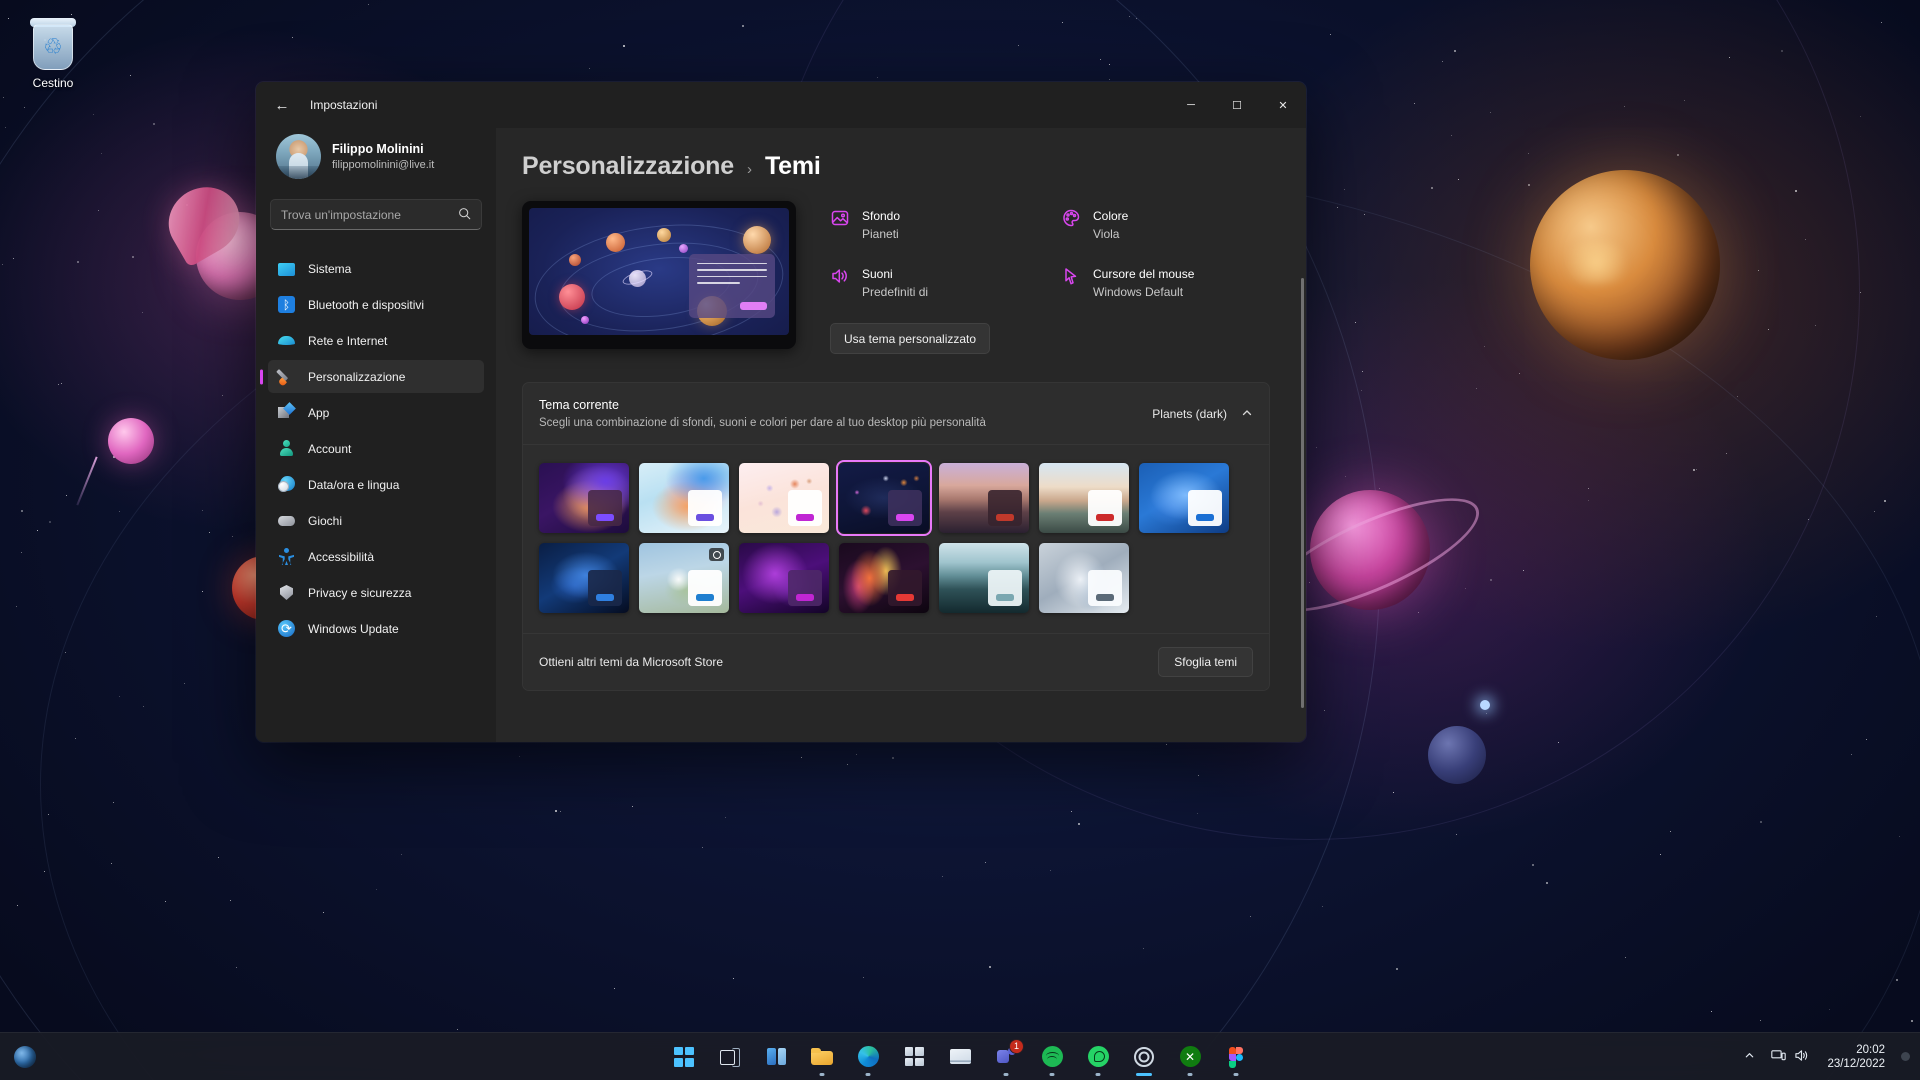 This screenshot has width=1920, height=1080. Describe the element at coordinates (934, 225) in the screenshot. I see `theme-property-image: Sfondo Pianeti` at that location.